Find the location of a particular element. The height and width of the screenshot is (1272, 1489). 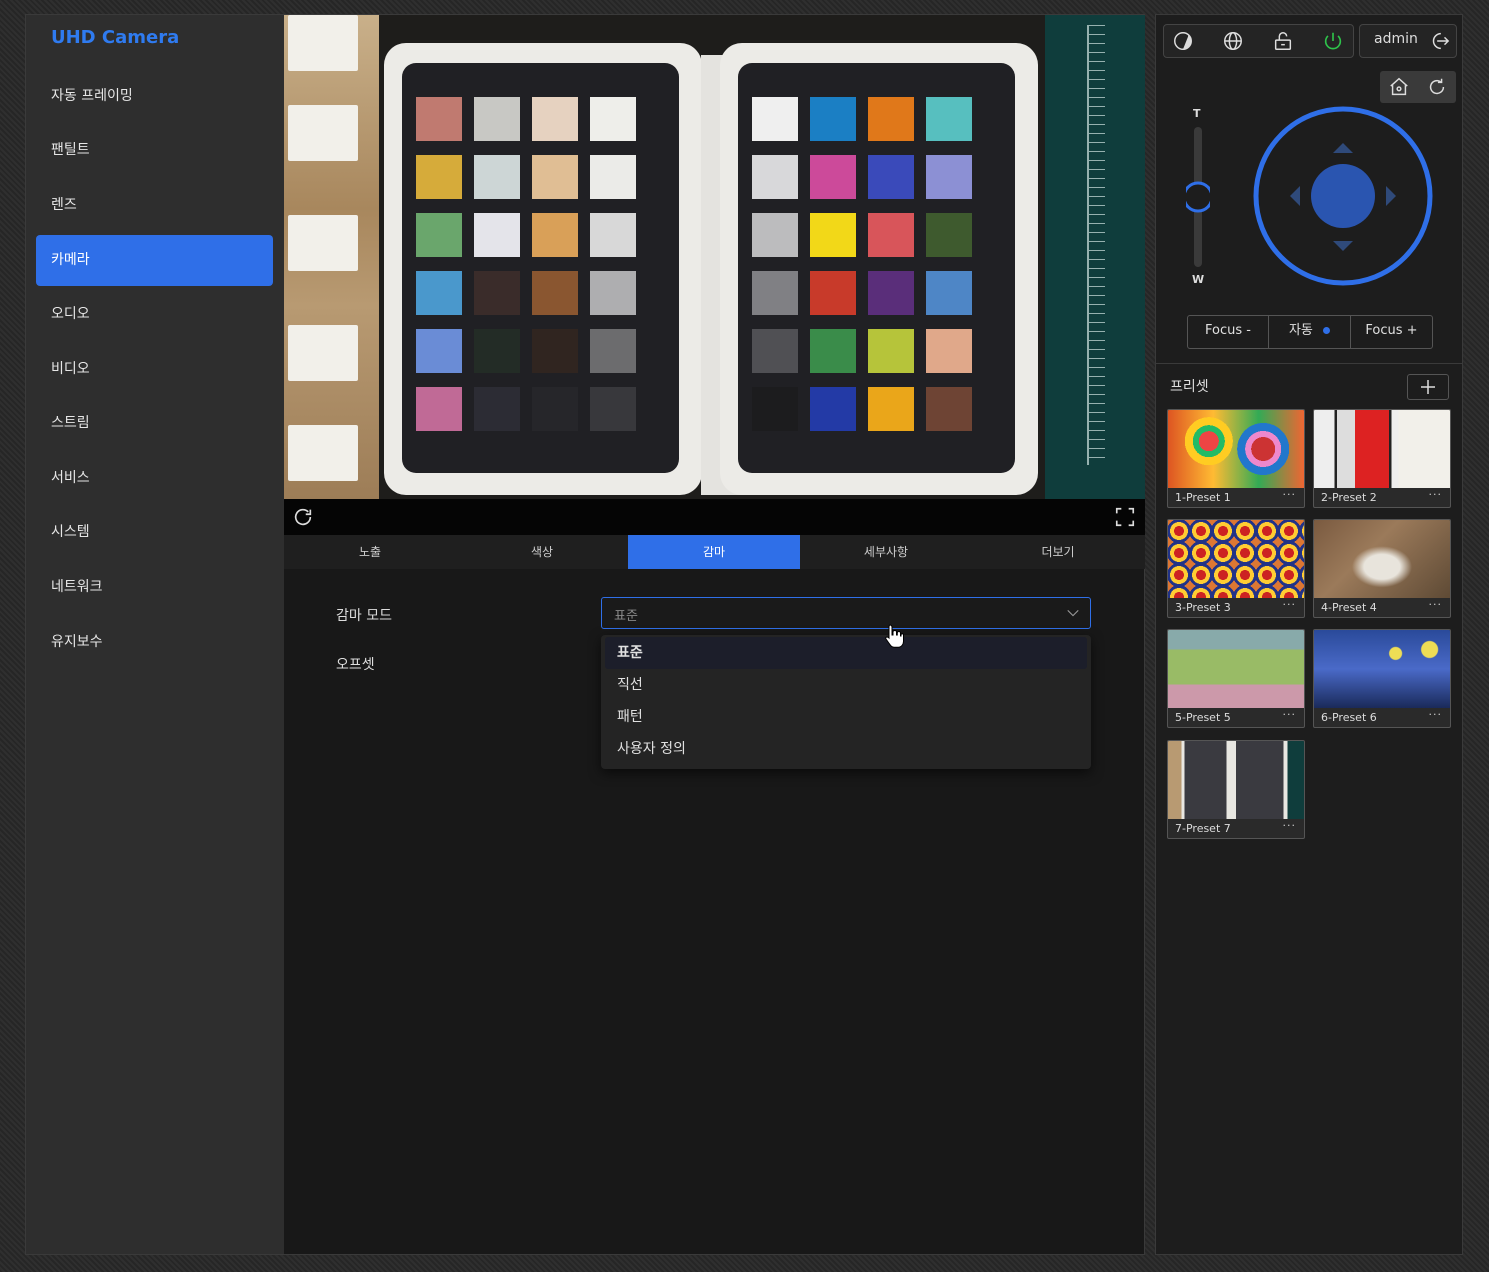

focus-auto-button: 자동 is located at coordinates (1310, 332).